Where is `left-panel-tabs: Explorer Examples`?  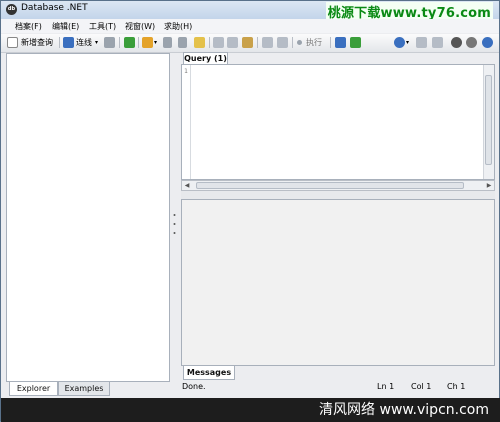 left-panel-tabs: Explorer Examples is located at coordinates (88, 389).